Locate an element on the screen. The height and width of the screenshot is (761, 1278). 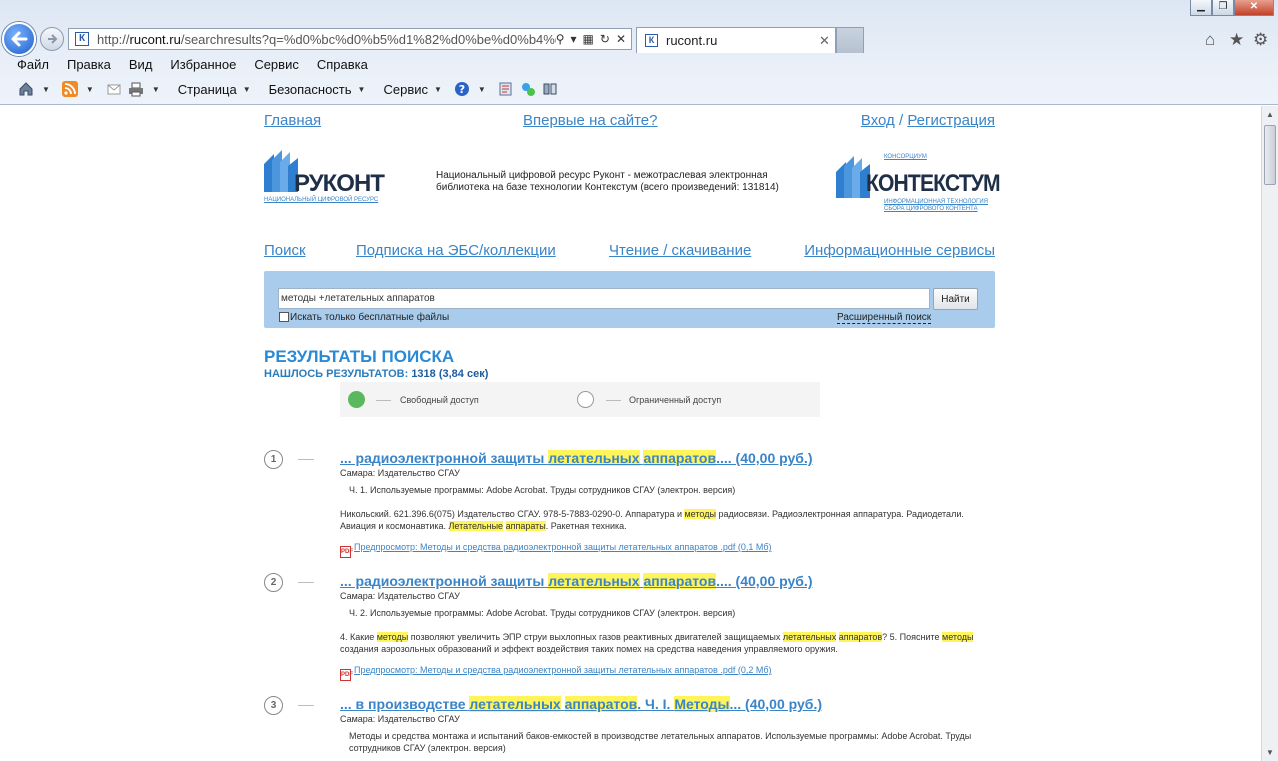
new-tab-button is located at coordinates (850, 40).